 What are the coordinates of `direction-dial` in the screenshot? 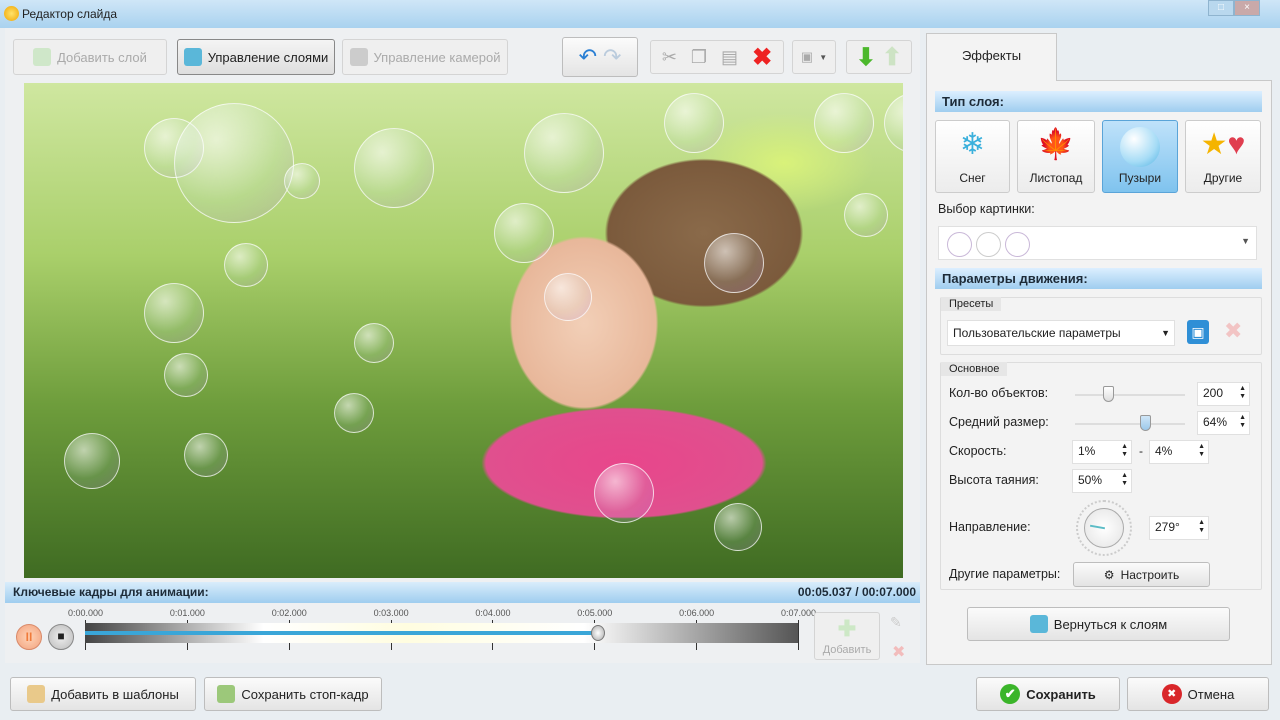 It's located at (1104, 528).